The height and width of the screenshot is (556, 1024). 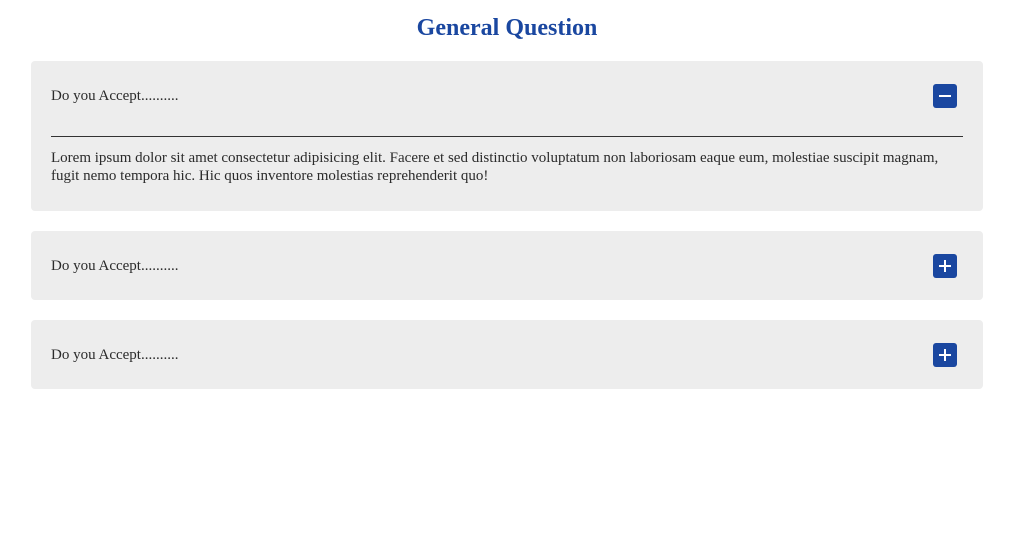 I want to click on collapse-button, so click(x=945, y=95).